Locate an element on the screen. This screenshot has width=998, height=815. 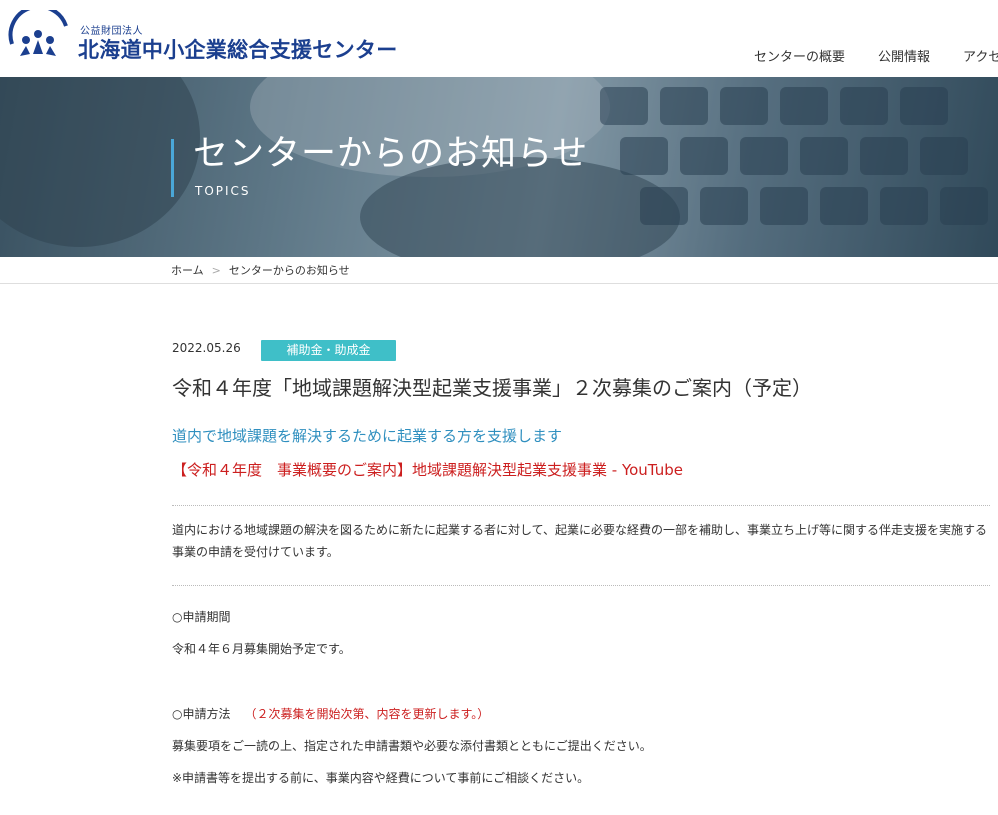
nav-item-about: センターの概要 is located at coordinates (799, 55).